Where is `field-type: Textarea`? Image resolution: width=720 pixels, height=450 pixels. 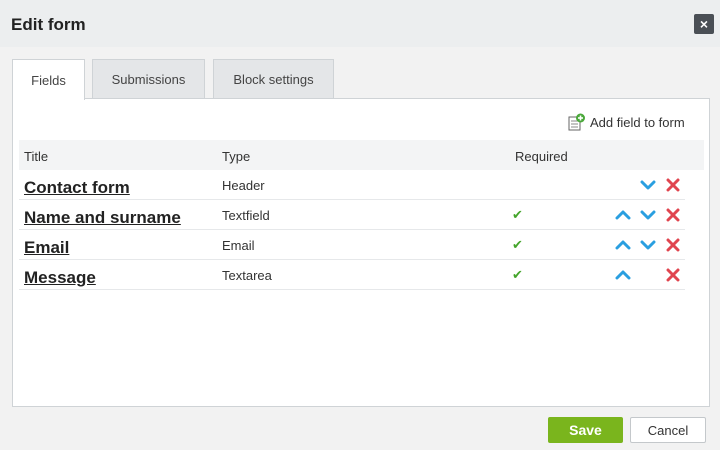
field-type: Textarea is located at coordinates (247, 275).